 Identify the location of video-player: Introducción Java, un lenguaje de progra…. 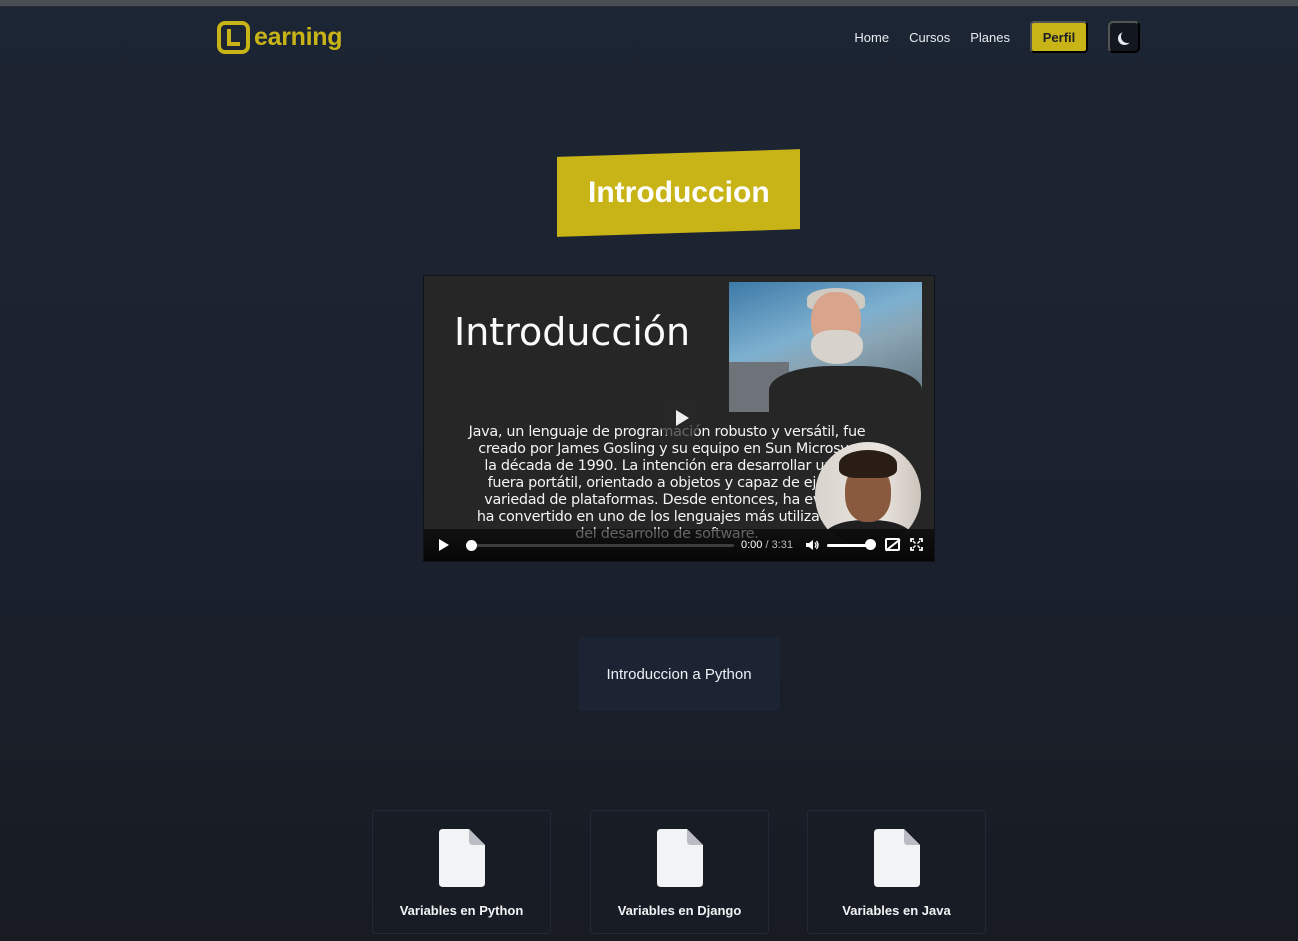
(679, 418).